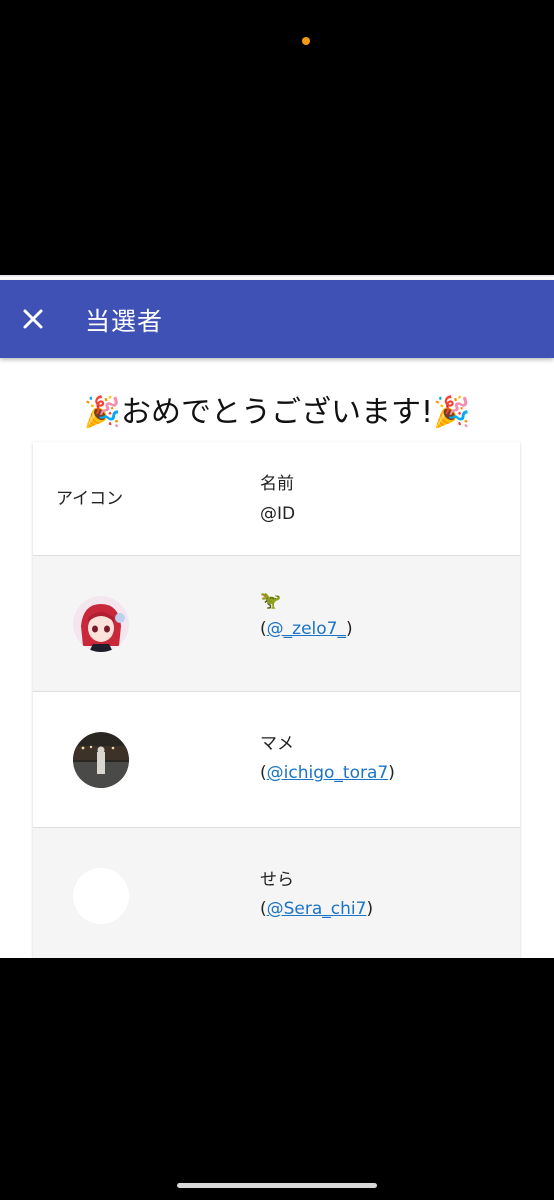 The width and height of the screenshot is (554, 1200). What do you see at coordinates (276, 499) in the screenshot?
I see `table-header: アイコン 名前 @ID` at bounding box center [276, 499].